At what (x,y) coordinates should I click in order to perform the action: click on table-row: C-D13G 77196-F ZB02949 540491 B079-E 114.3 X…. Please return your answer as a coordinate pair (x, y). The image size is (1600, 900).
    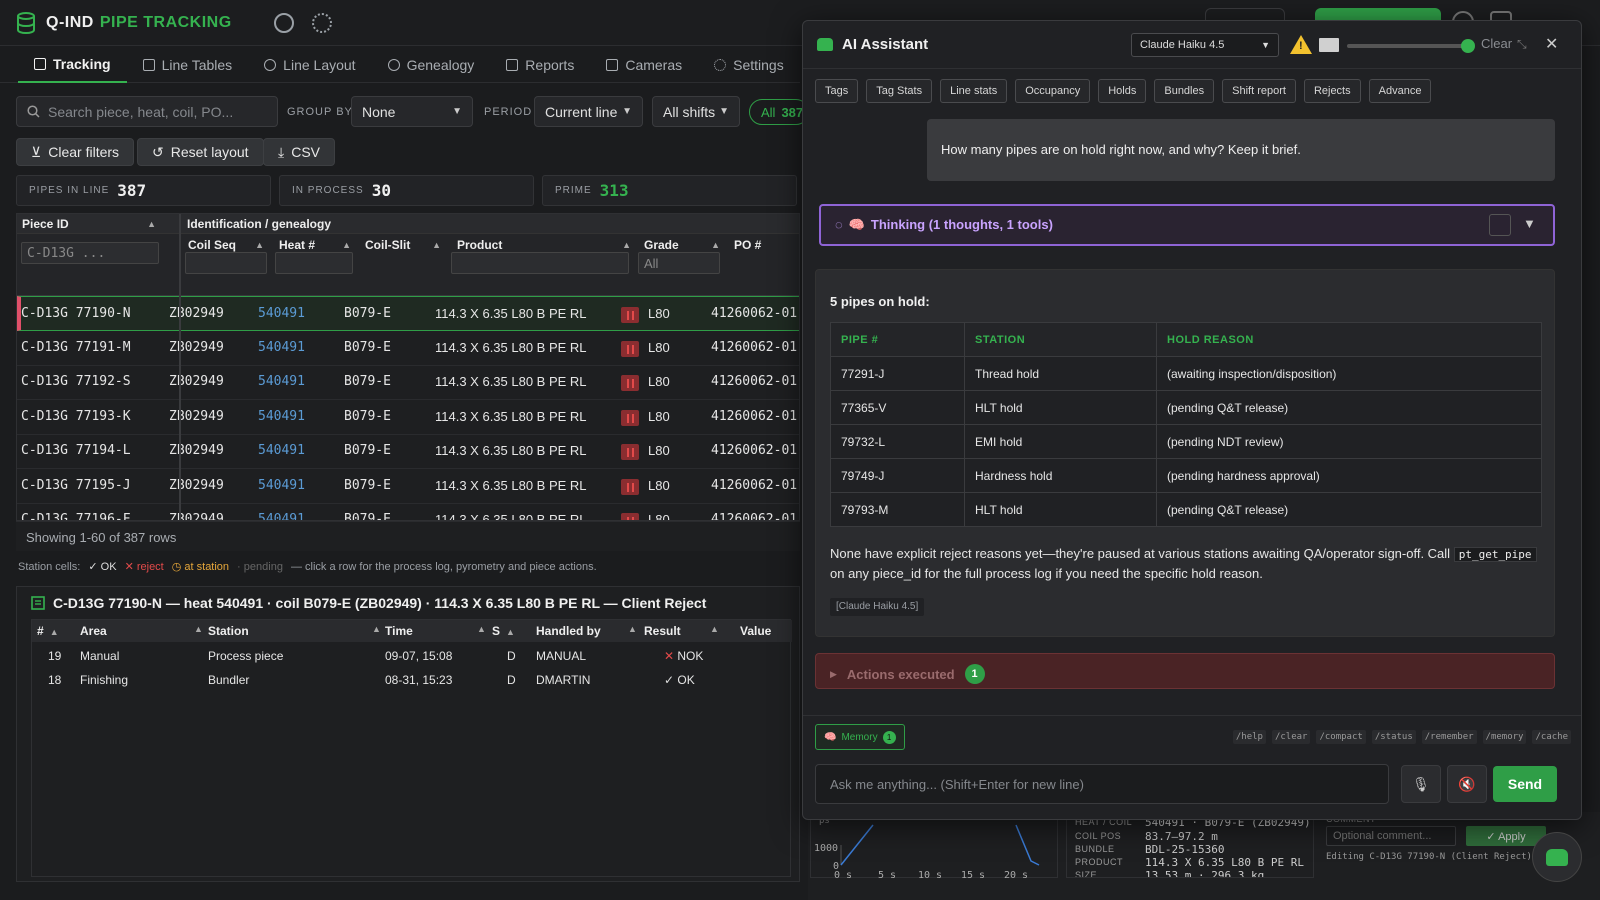
    Looking at the image, I should click on (408, 511).